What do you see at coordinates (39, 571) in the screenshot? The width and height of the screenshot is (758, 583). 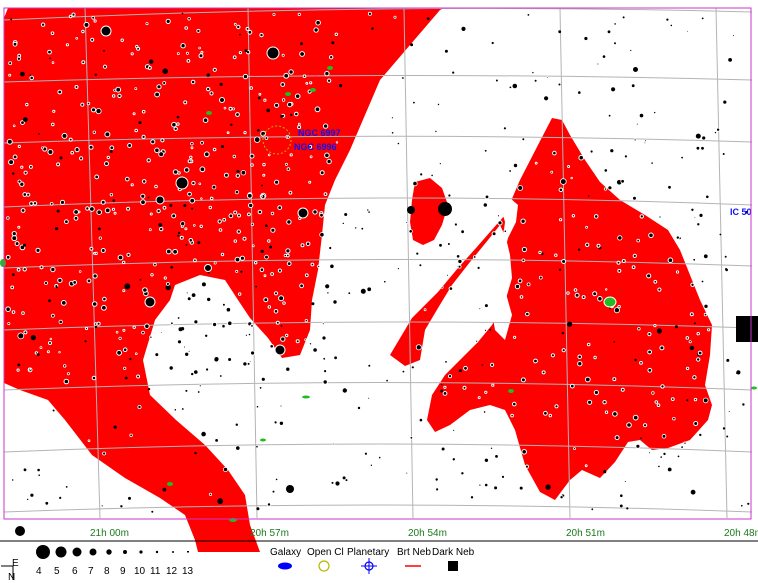 I see `magnitude-label: 4` at bounding box center [39, 571].